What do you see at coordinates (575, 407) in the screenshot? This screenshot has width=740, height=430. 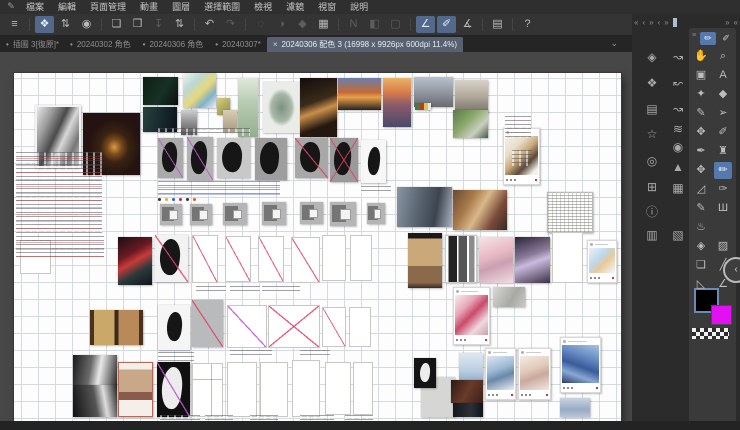 I see `blue-city-illustration` at bounding box center [575, 407].